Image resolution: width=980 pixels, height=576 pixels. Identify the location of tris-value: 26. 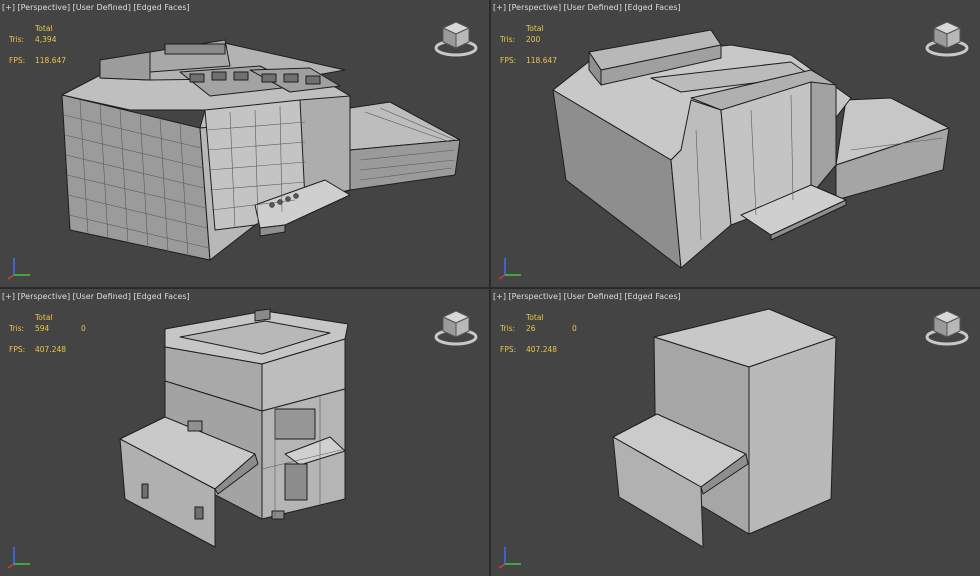
(531, 328).